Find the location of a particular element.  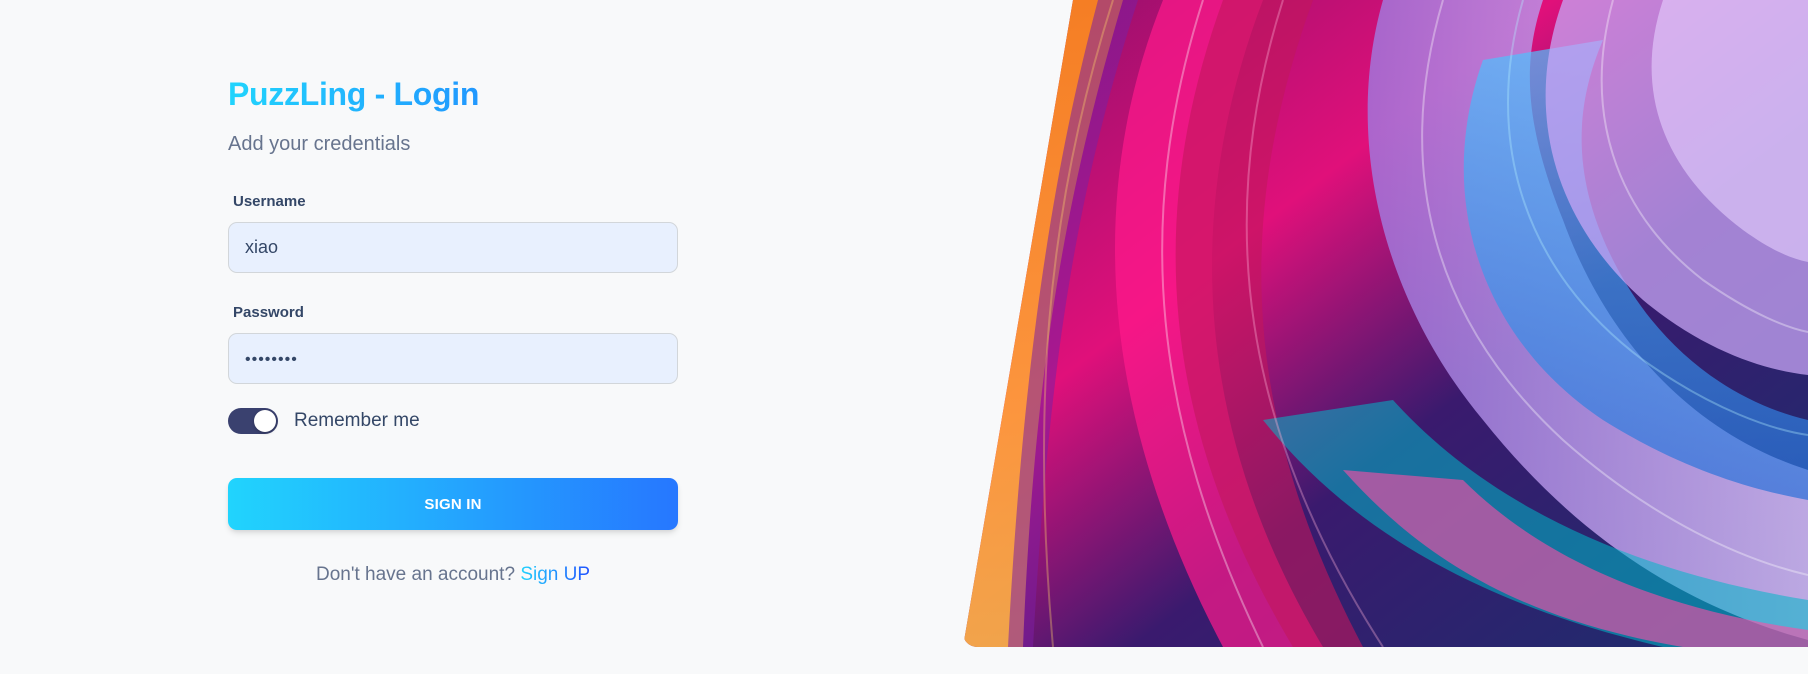

password-label: Password is located at coordinates (268, 312).